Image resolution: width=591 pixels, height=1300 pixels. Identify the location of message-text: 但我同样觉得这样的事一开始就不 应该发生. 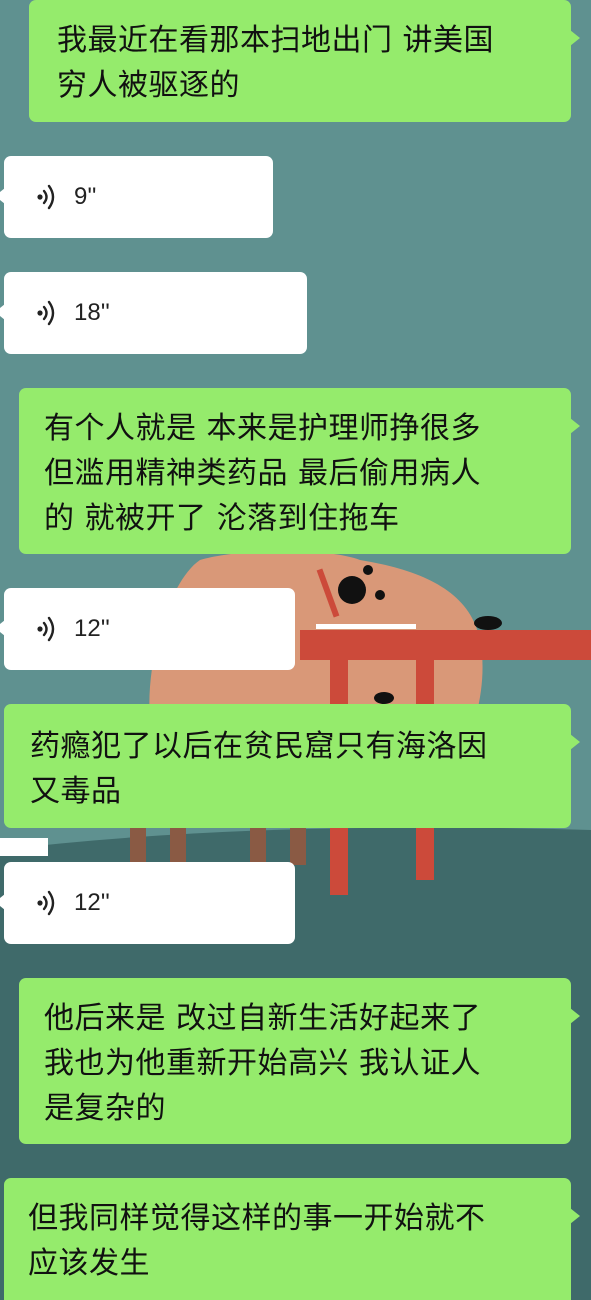
(257, 1241).